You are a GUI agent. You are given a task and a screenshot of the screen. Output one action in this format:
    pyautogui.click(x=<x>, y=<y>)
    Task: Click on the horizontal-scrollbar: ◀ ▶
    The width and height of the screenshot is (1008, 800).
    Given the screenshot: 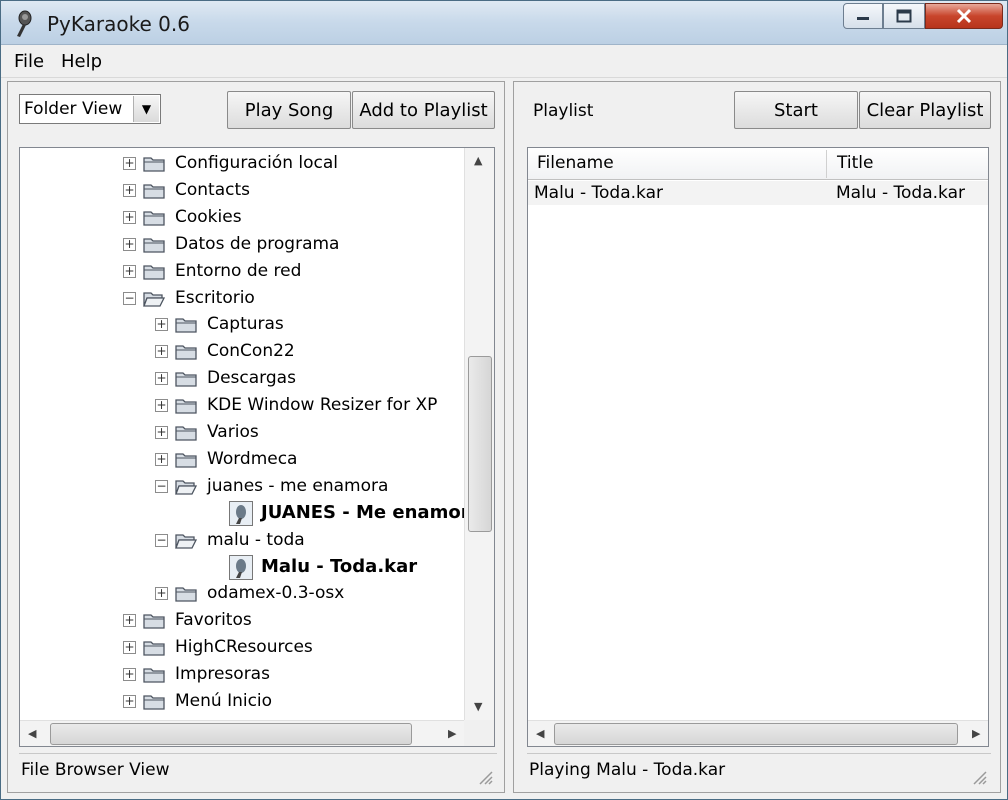 What is the action you would take?
    pyautogui.click(x=242, y=733)
    